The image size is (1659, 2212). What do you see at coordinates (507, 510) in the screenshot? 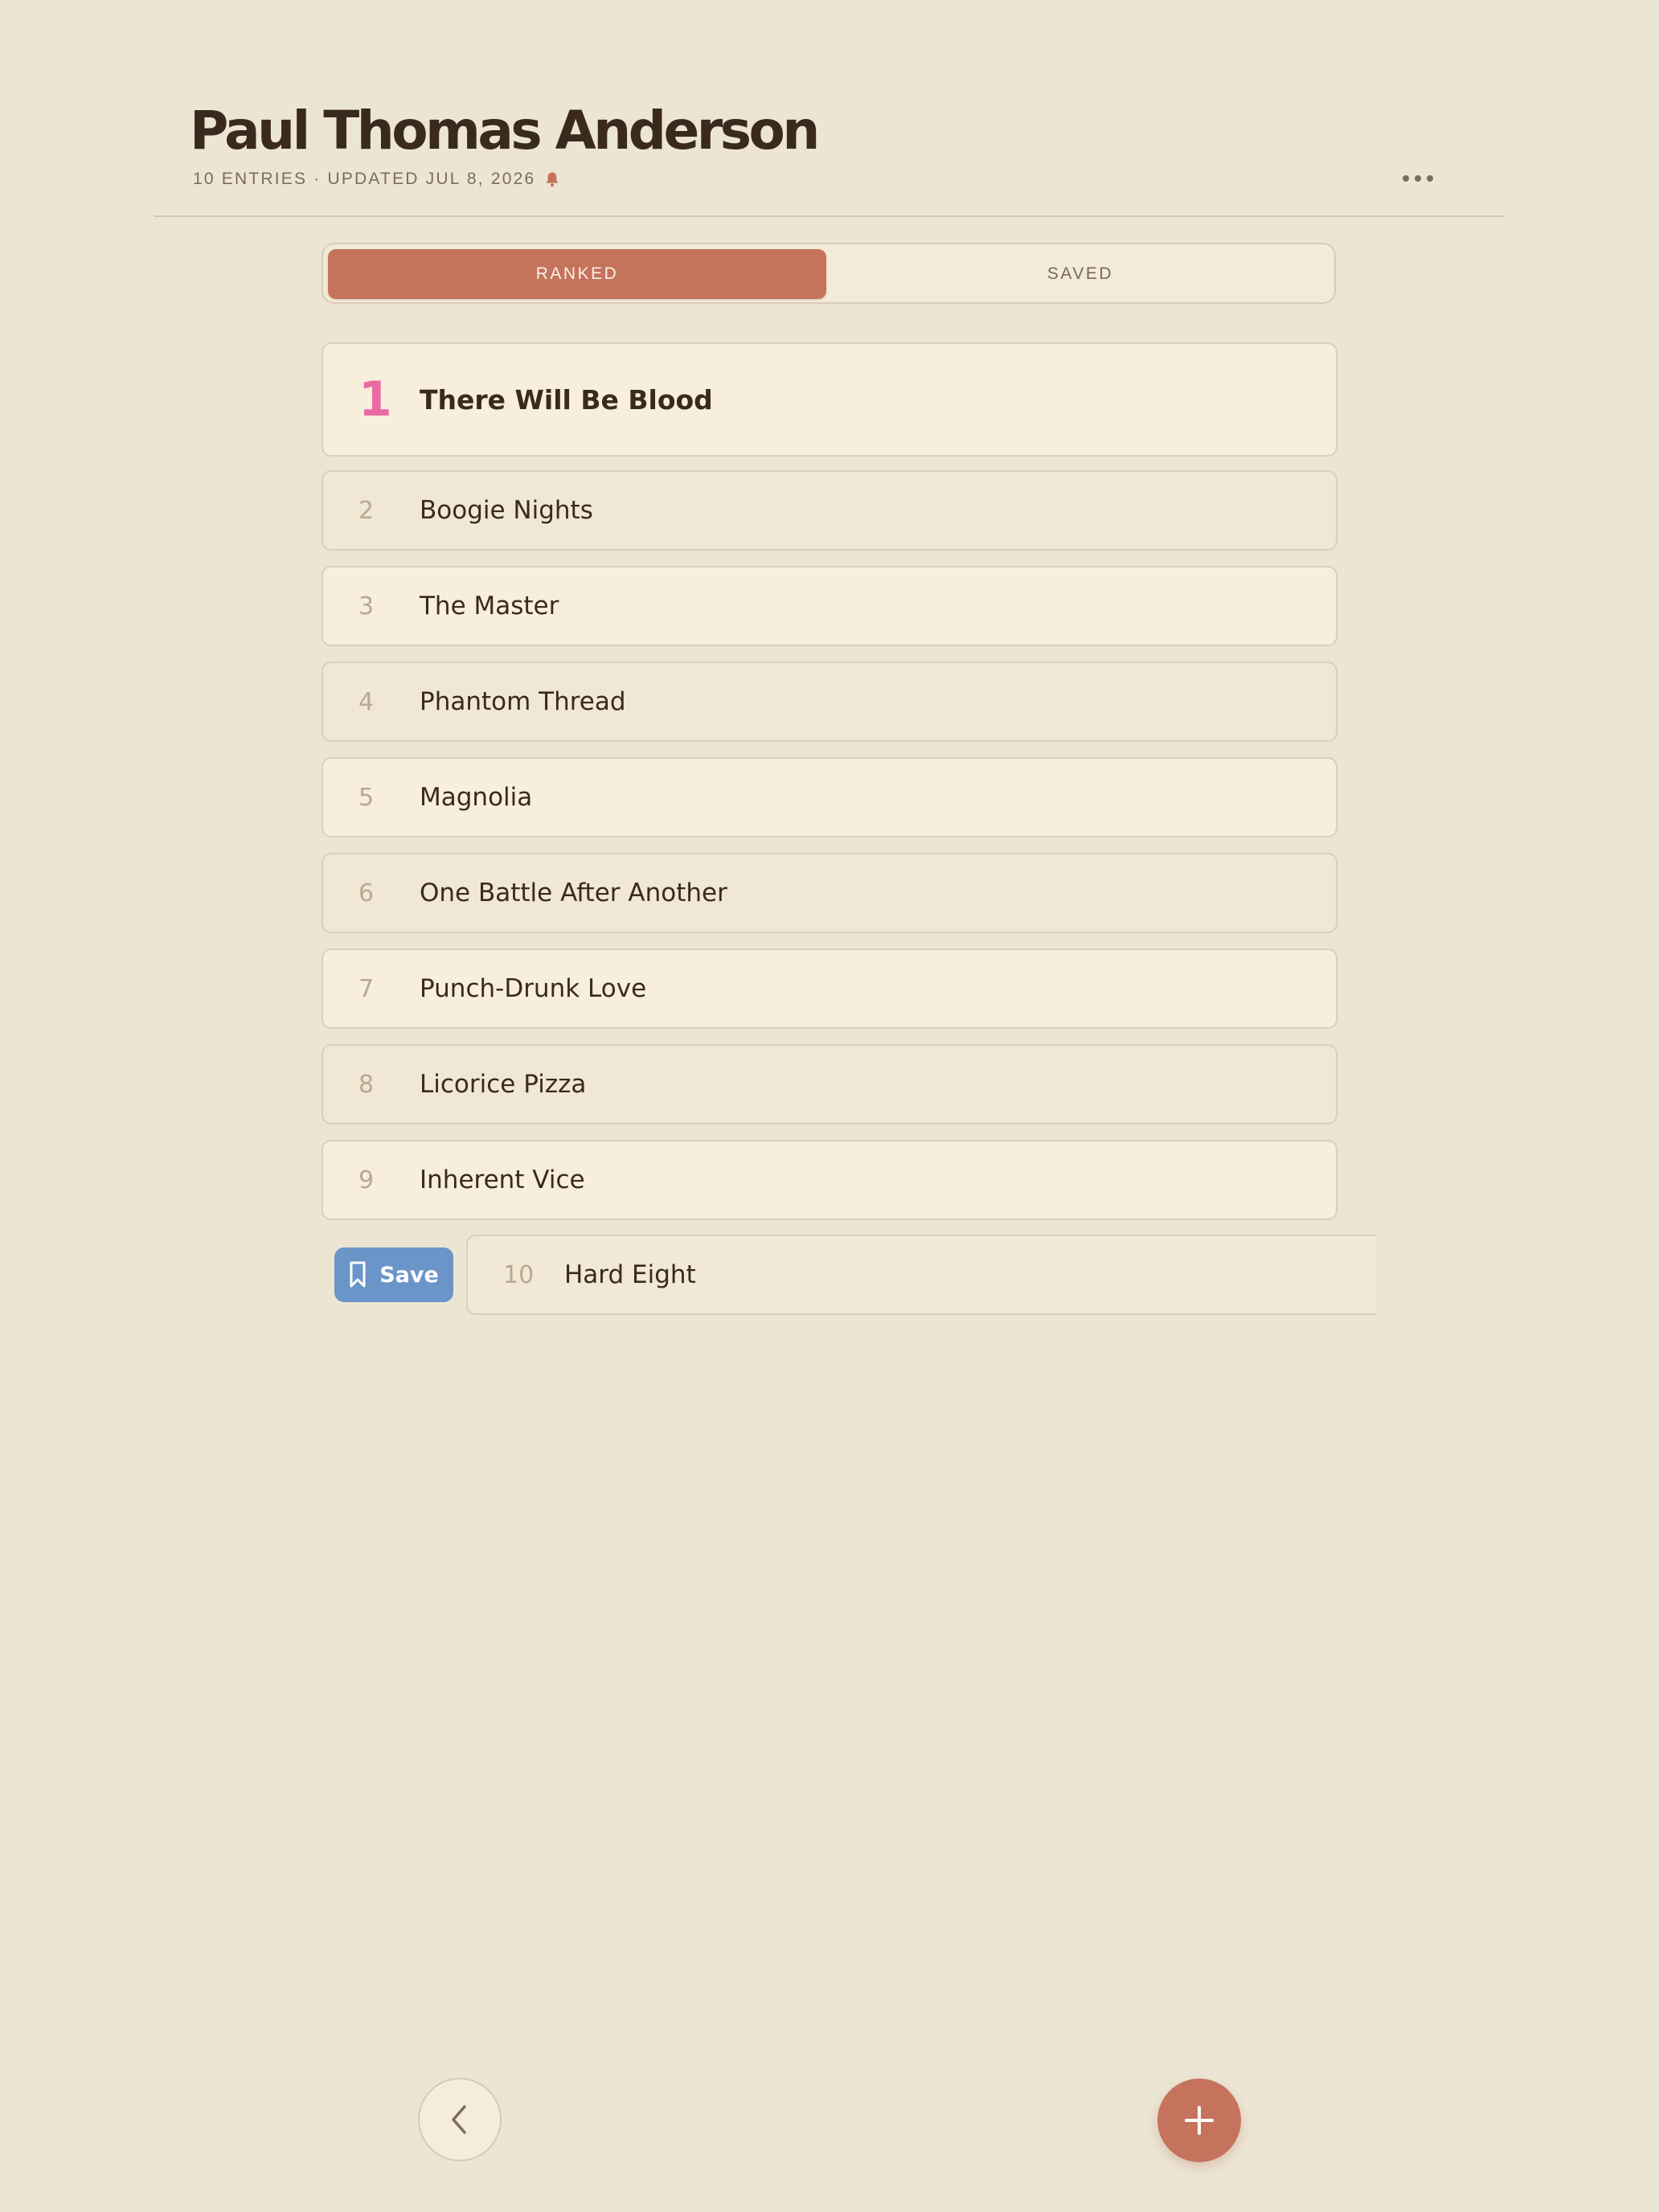
I see `entry-title: Boogie Nights` at bounding box center [507, 510].